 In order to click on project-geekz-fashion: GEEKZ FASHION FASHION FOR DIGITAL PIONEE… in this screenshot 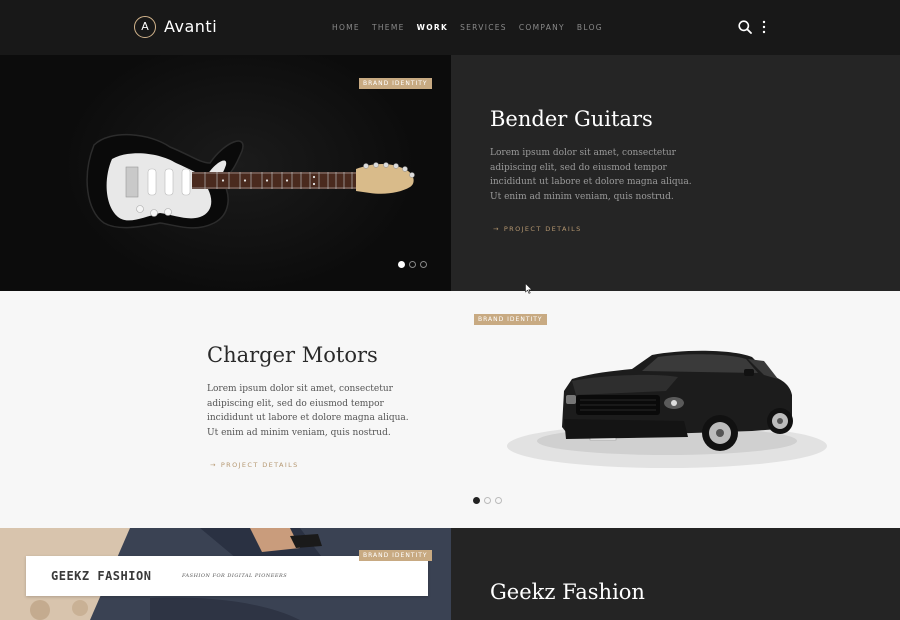, I will do `click(450, 574)`.